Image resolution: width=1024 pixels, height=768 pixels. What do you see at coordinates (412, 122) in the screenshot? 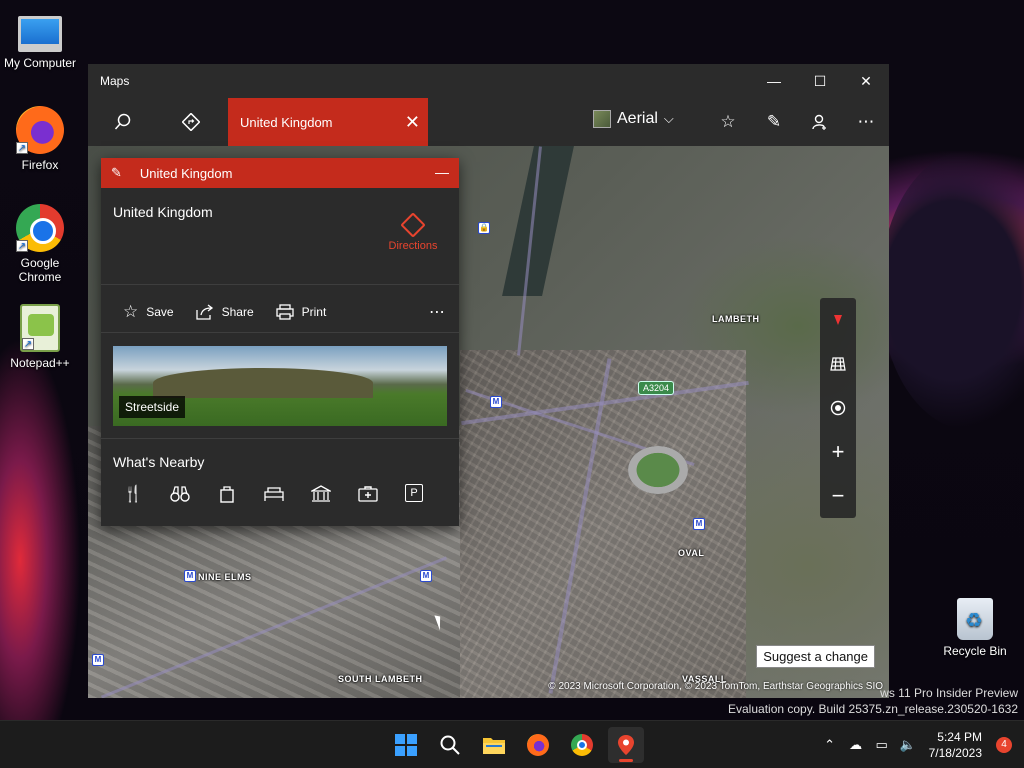
I see `close-icon: ✕` at bounding box center [412, 122].